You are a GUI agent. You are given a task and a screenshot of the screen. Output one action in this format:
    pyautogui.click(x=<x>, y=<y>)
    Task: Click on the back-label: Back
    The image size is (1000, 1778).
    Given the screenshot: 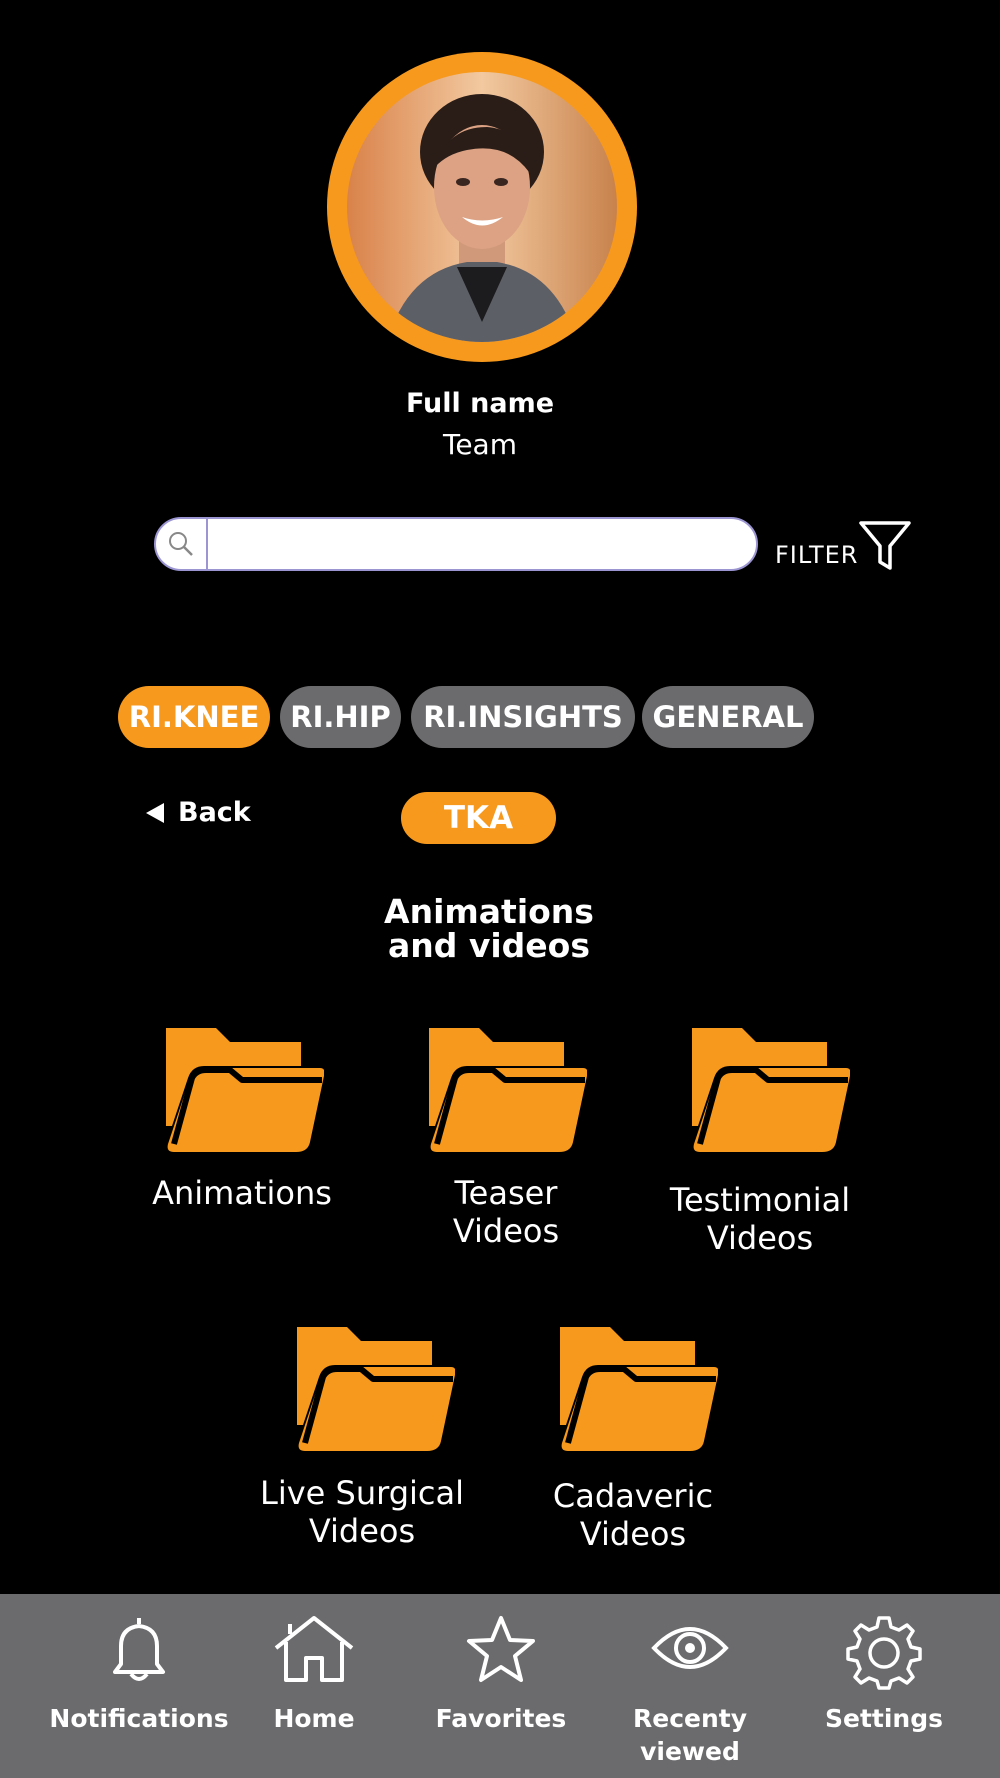 What is the action you would take?
    pyautogui.click(x=214, y=812)
    